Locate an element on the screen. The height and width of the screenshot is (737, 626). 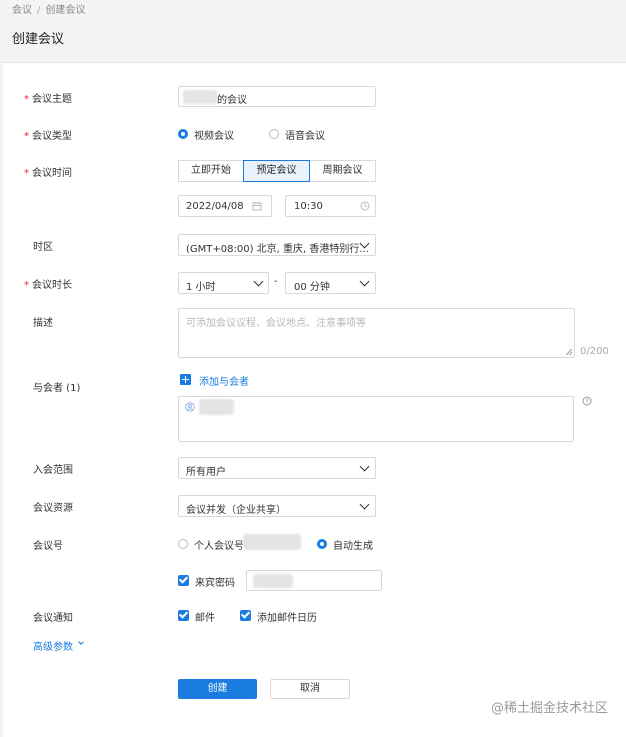
create-button: 创建 is located at coordinates (217, 689).